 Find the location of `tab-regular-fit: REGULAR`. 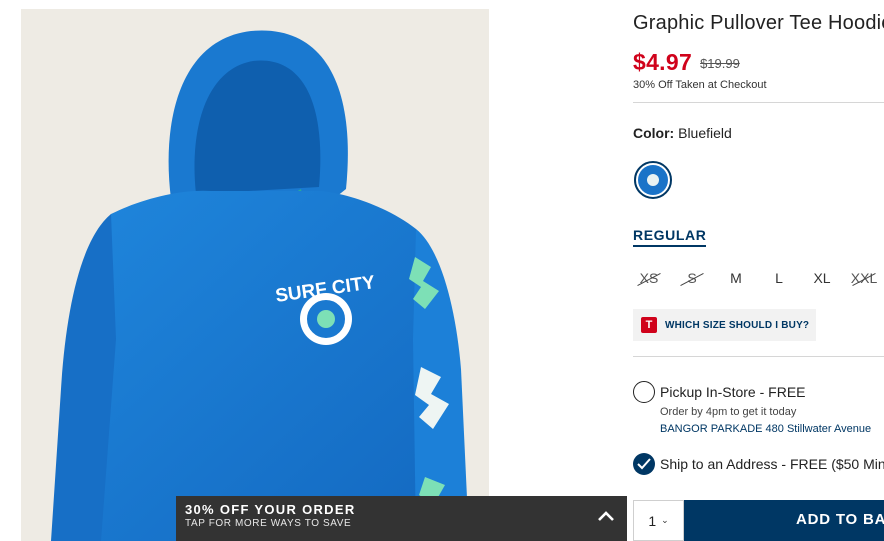

tab-regular-fit: REGULAR is located at coordinates (670, 237).